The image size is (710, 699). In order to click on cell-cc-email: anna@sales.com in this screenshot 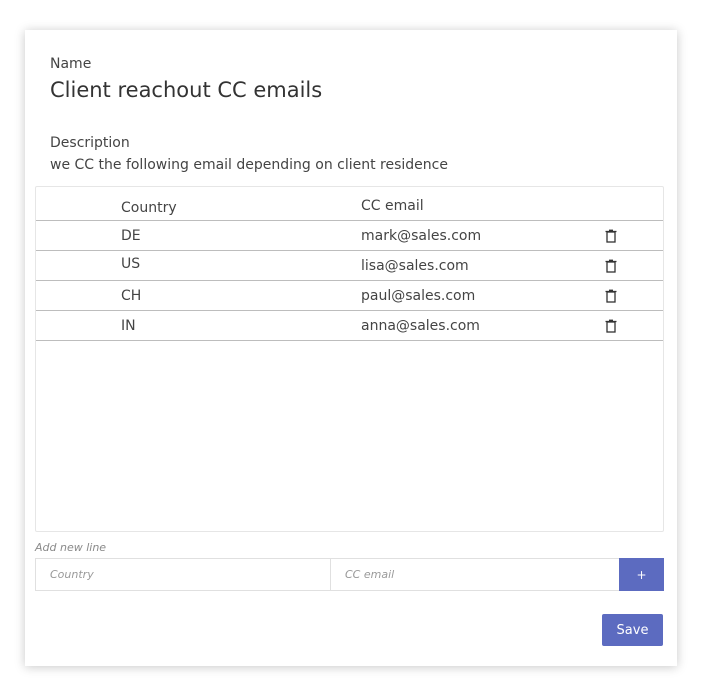, I will do `click(420, 326)`.